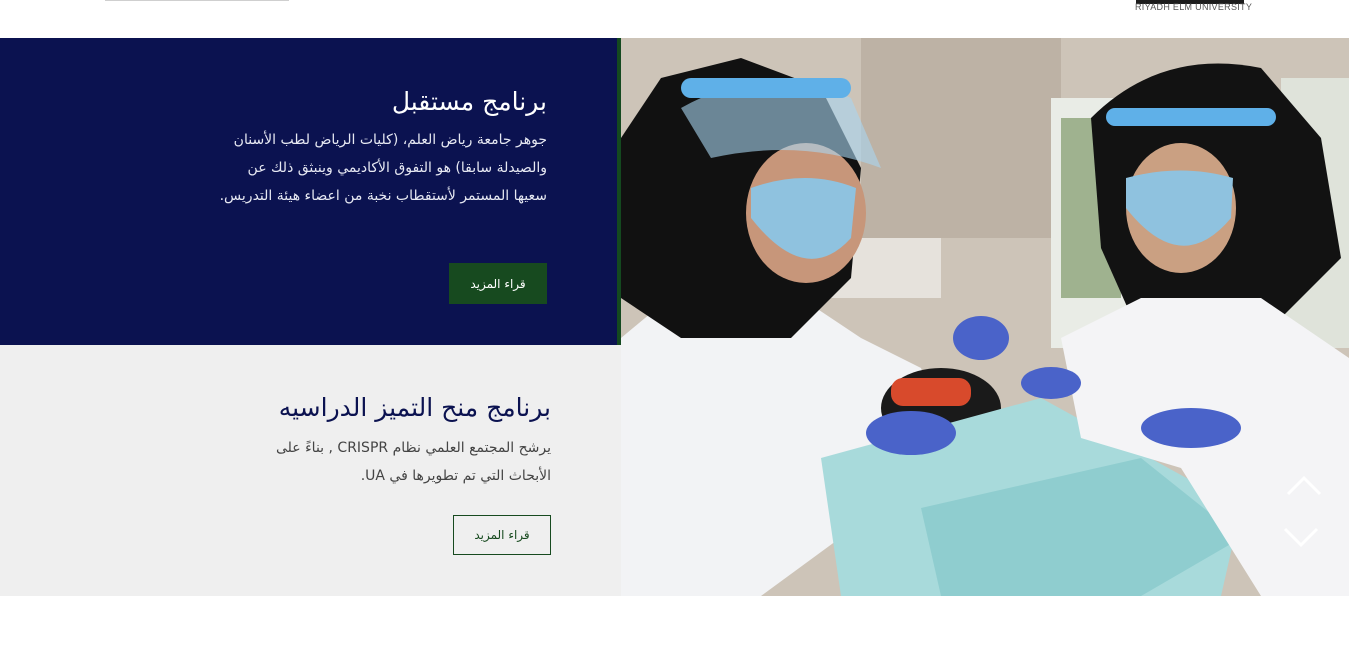  Describe the element at coordinates (674, 19) in the screenshot. I see `top-header: RIYADH ELM UNIVERSITY` at that location.